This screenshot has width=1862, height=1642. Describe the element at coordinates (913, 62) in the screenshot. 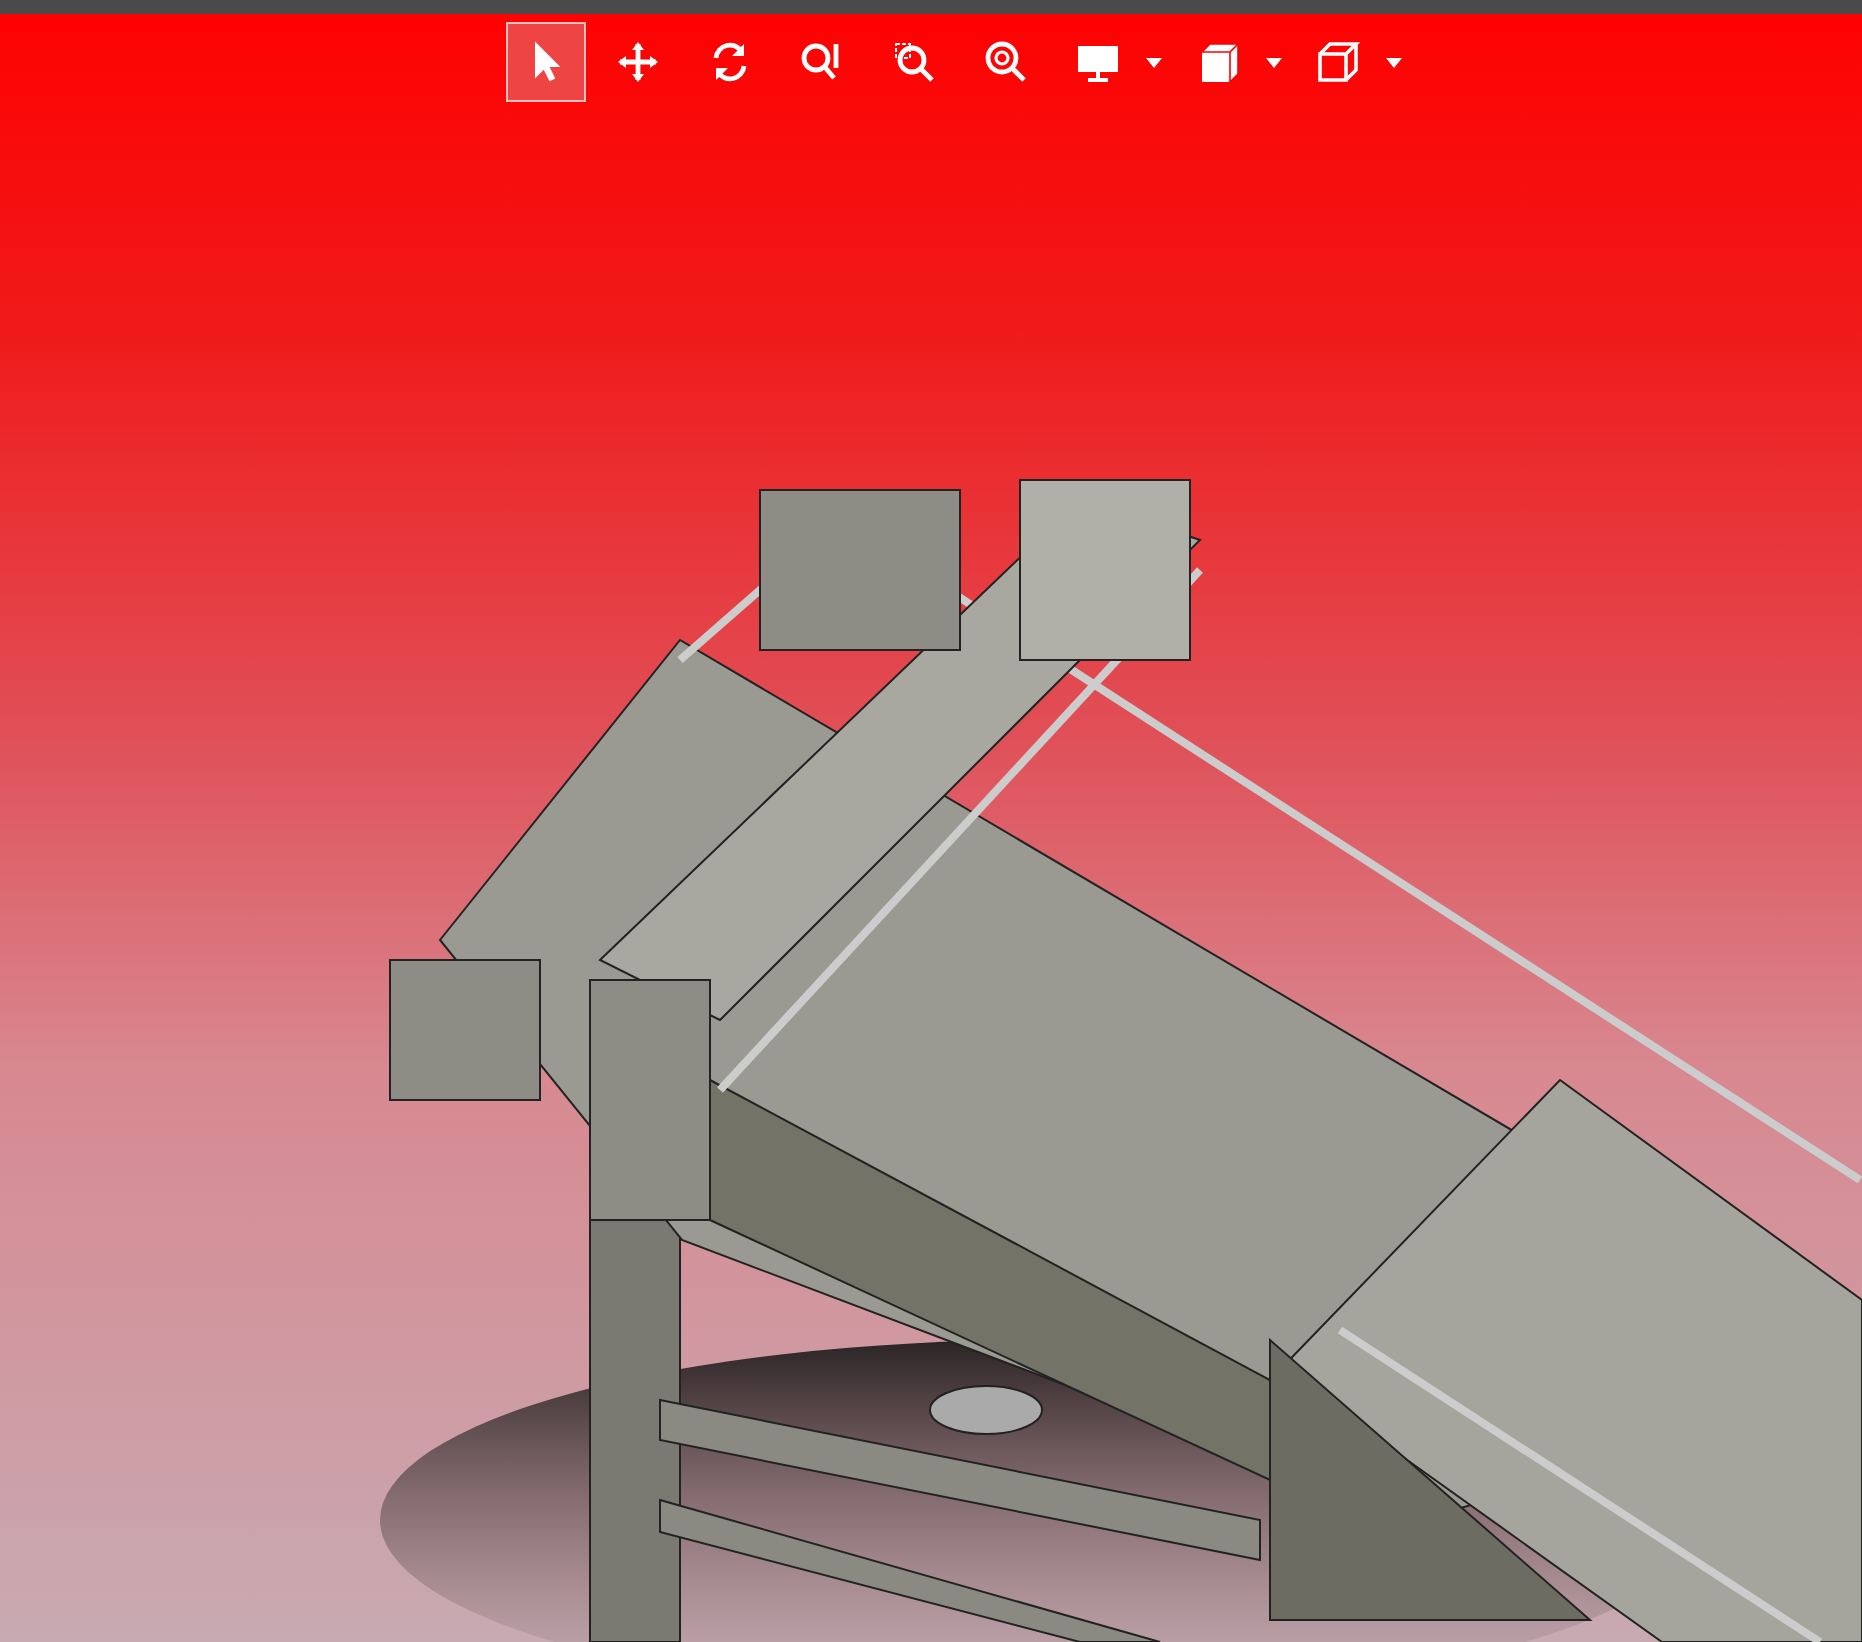

I see `zoom-area-icon` at that location.